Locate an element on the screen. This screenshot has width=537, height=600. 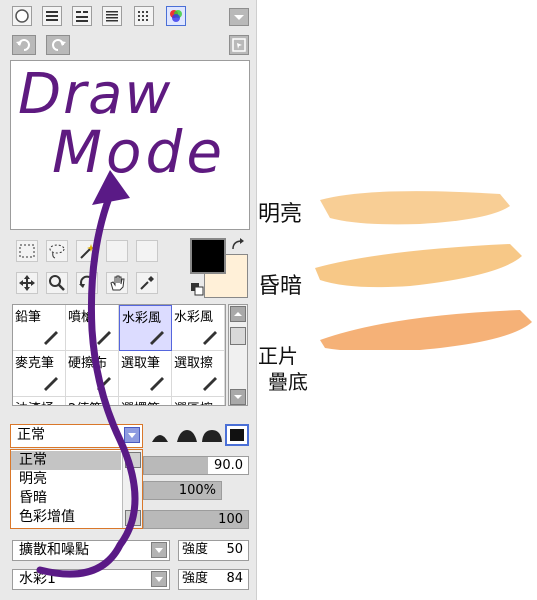
label-bright: 明亮 is located at coordinates (280, 214).